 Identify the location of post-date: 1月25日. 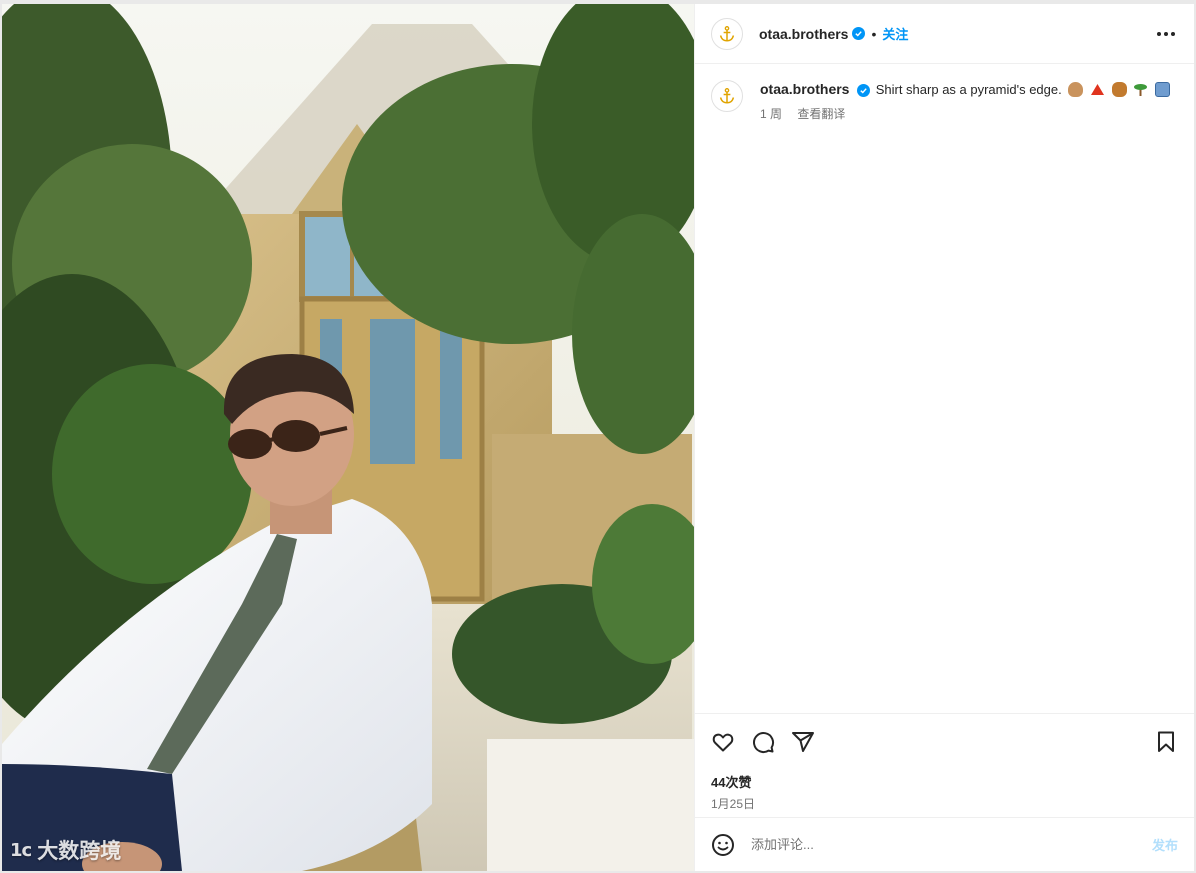
(944, 803).